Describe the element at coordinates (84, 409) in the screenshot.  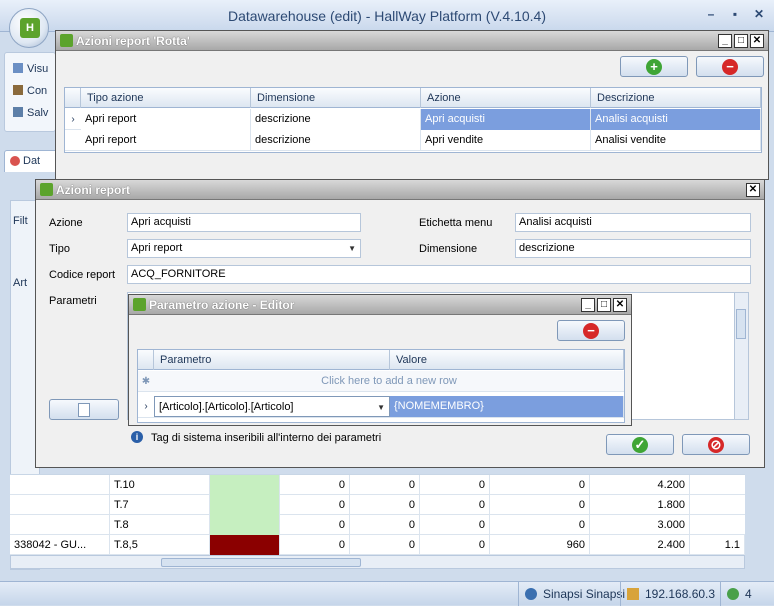
I see `parametri-editor-button` at that location.